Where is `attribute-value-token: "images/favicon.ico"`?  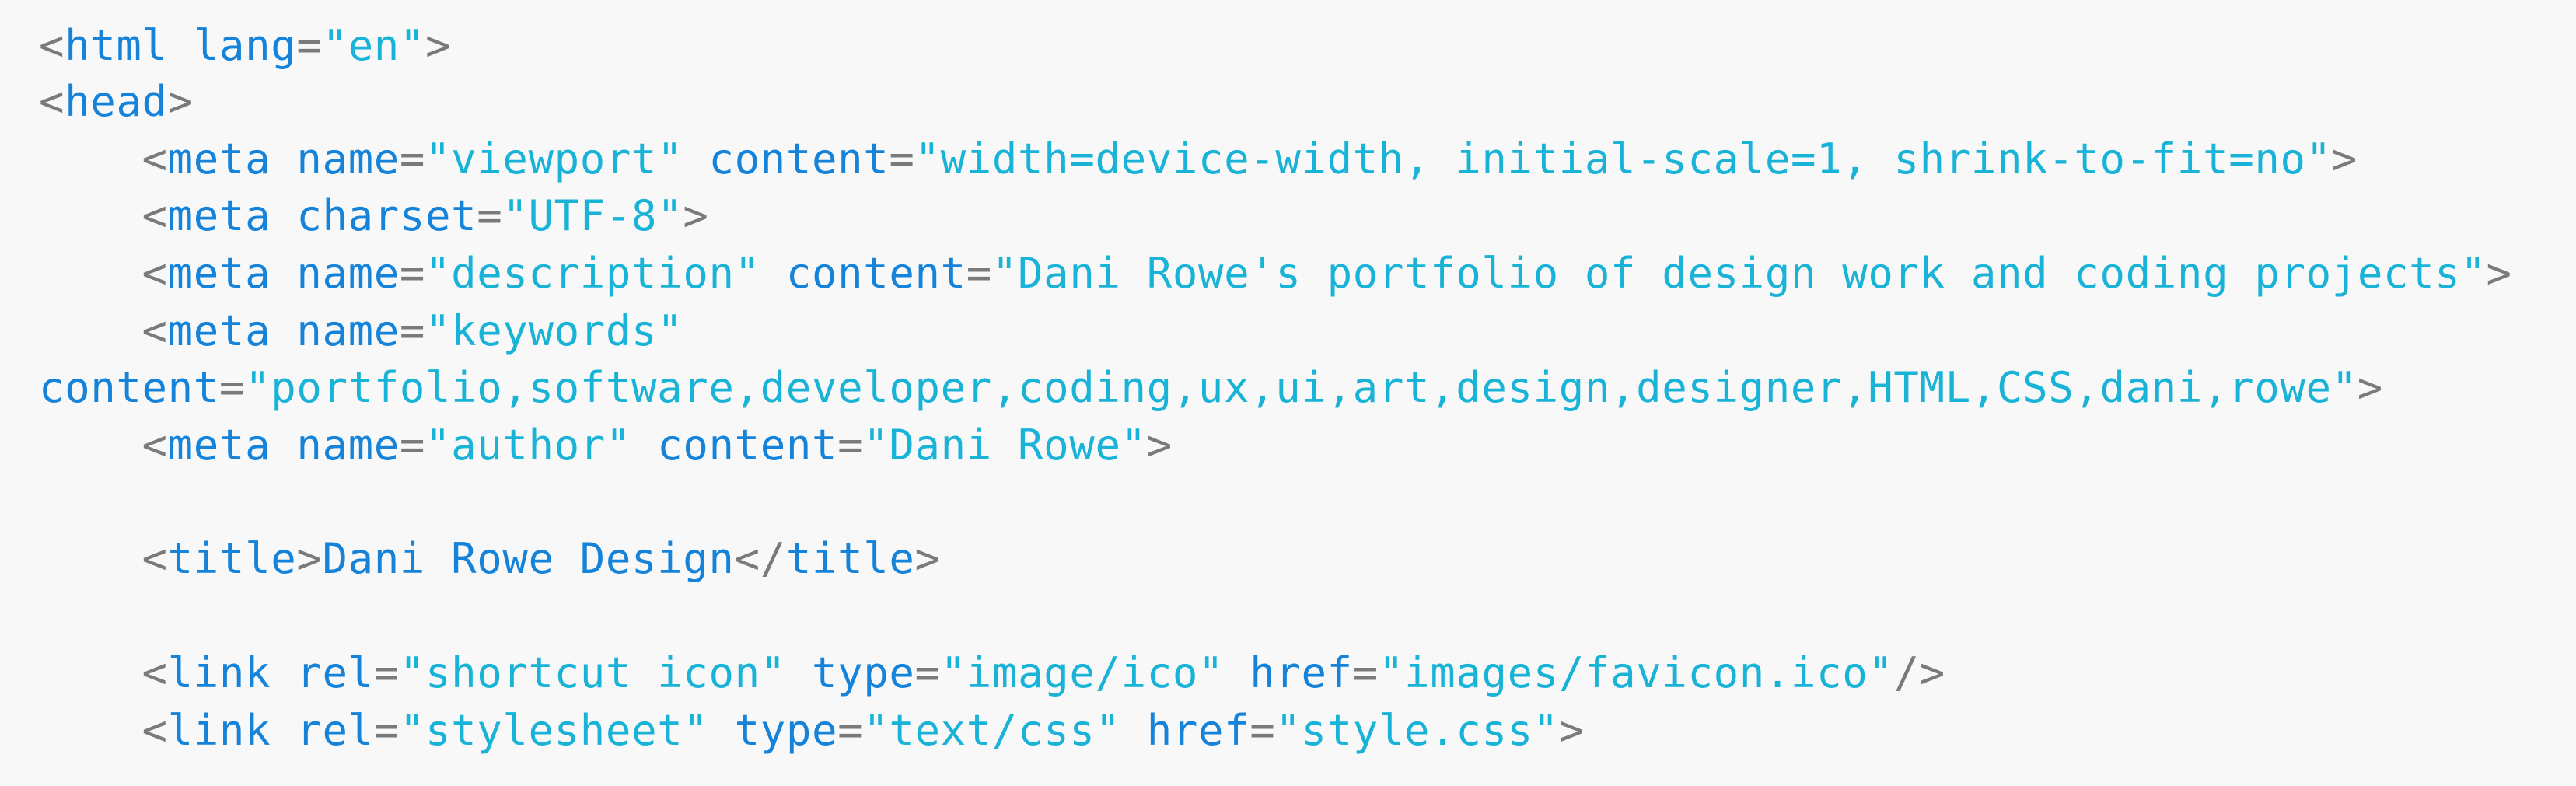 attribute-value-token: "images/favicon.ico" is located at coordinates (1636, 672).